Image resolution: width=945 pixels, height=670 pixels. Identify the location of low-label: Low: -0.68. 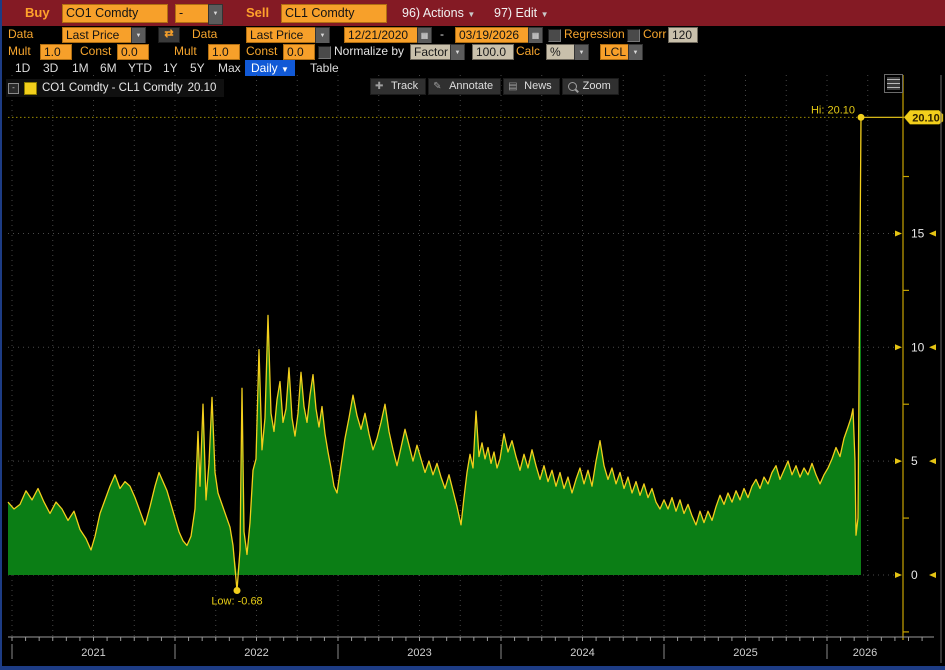
(236, 601).